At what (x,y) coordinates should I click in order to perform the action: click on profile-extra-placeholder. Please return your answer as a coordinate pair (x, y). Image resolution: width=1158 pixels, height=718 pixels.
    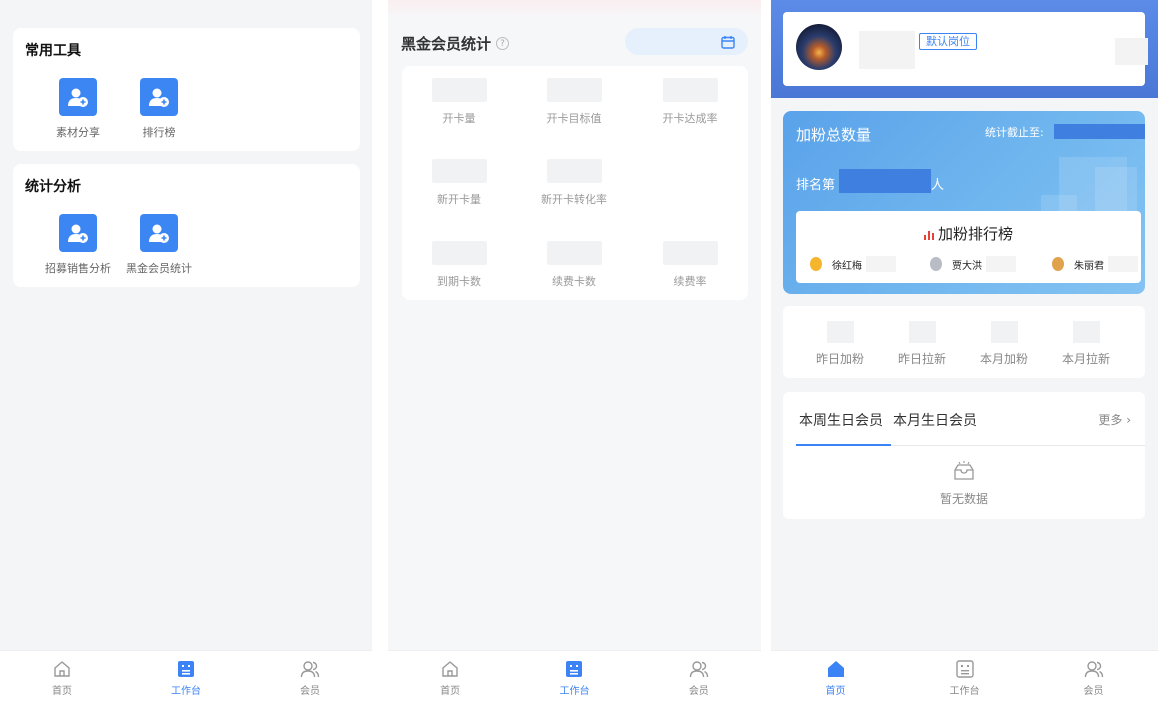
    Looking at the image, I should click on (1131, 51).